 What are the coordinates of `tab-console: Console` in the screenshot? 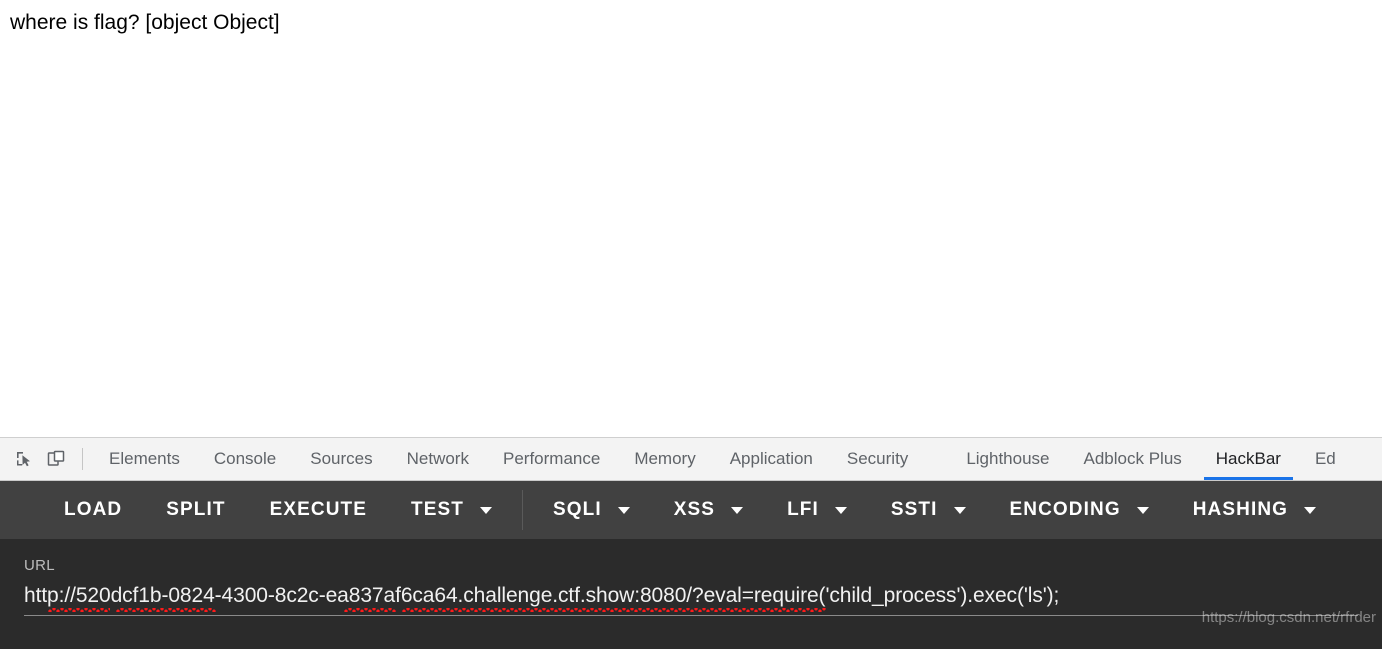 It's located at (245, 459).